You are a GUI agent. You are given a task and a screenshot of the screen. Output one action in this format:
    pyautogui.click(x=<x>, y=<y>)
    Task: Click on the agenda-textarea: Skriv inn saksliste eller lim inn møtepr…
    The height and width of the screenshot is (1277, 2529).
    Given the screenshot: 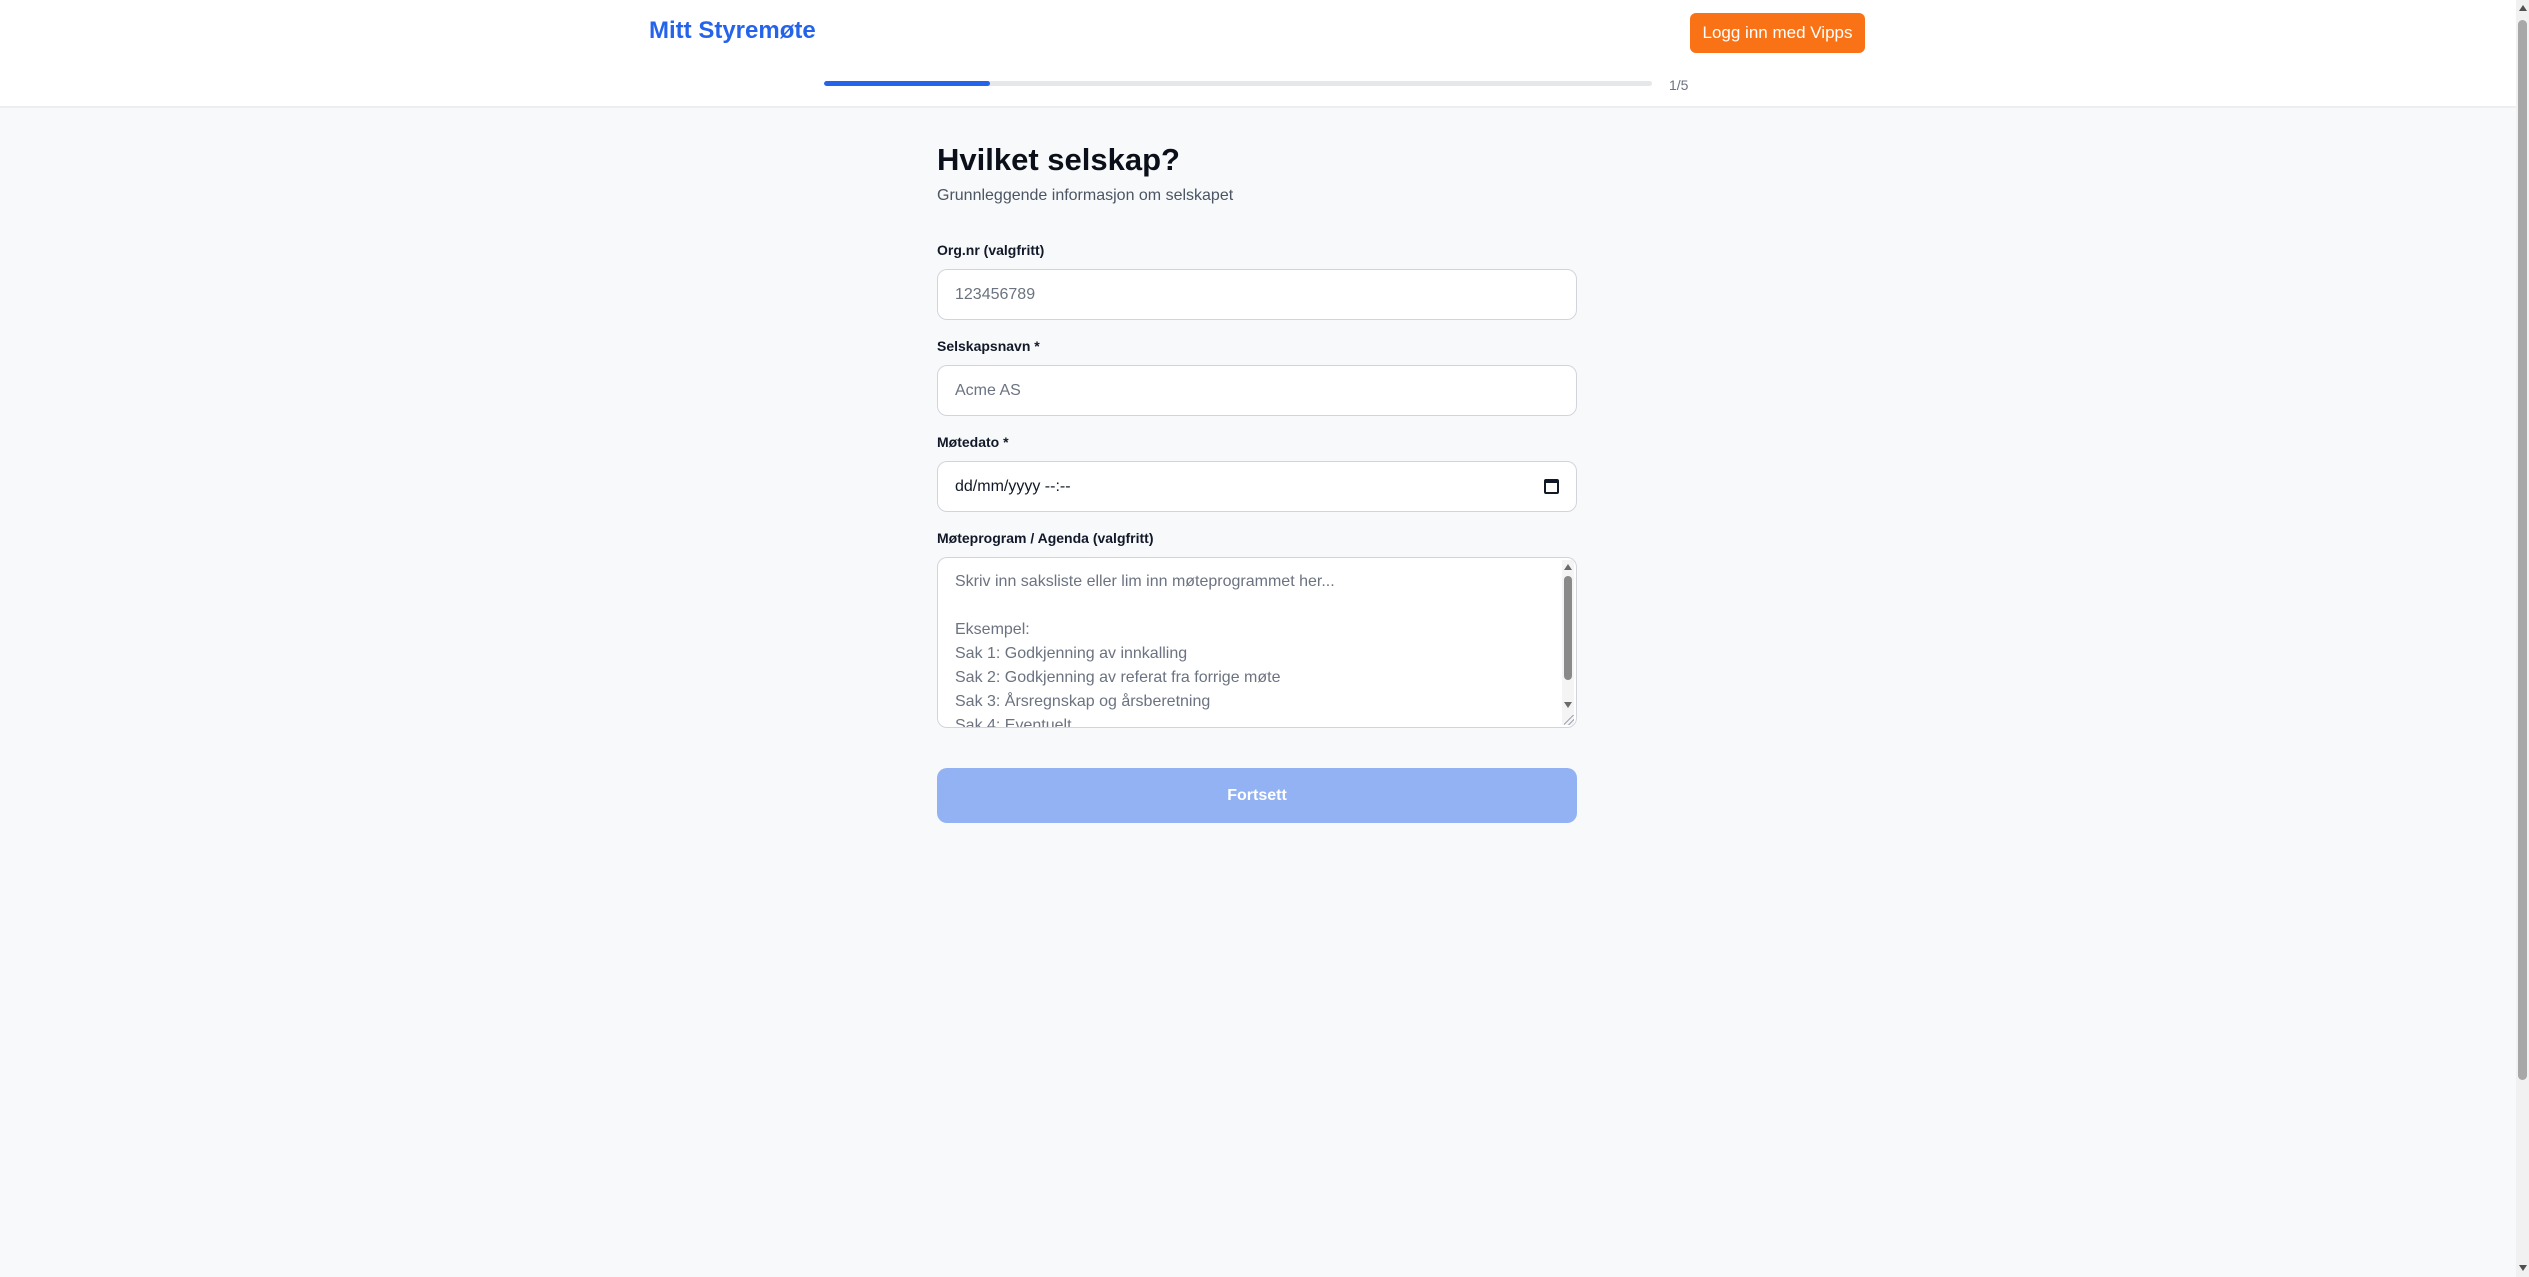 What is the action you would take?
    pyautogui.click(x=1257, y=642)
    